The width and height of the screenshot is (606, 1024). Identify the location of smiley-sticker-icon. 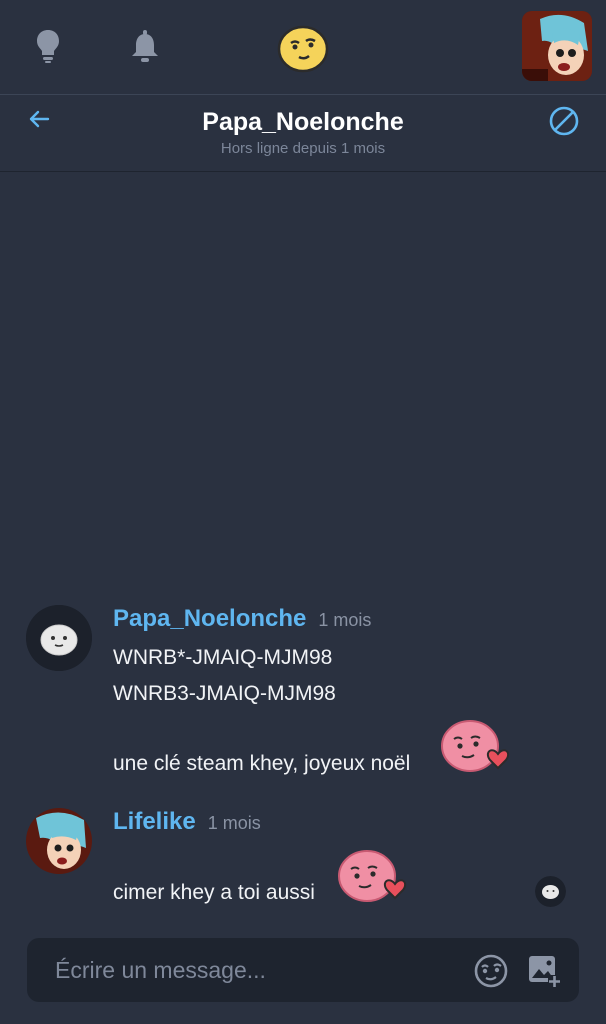
(303, 48).